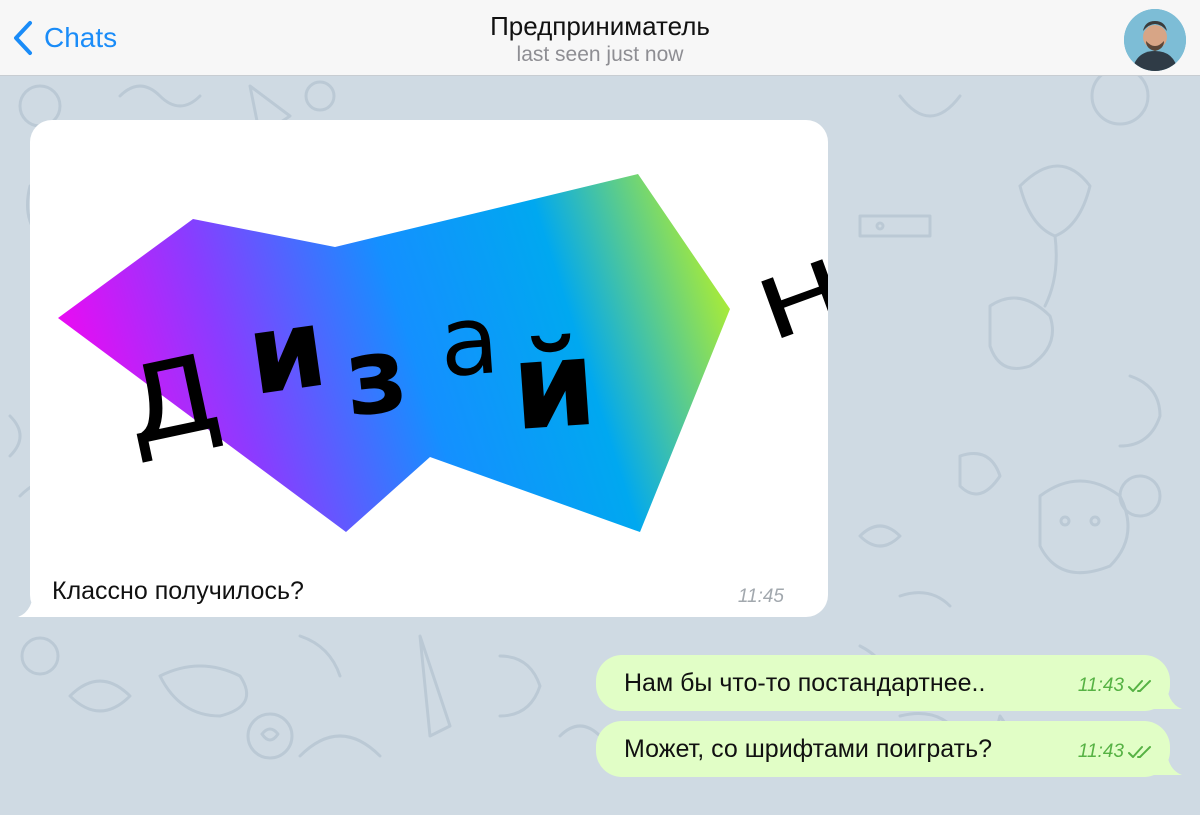  What do you see at coordinates (600, 26) in the screenshot?
I see `chat-title: Предприниматель` at bounding box center [600, 26].